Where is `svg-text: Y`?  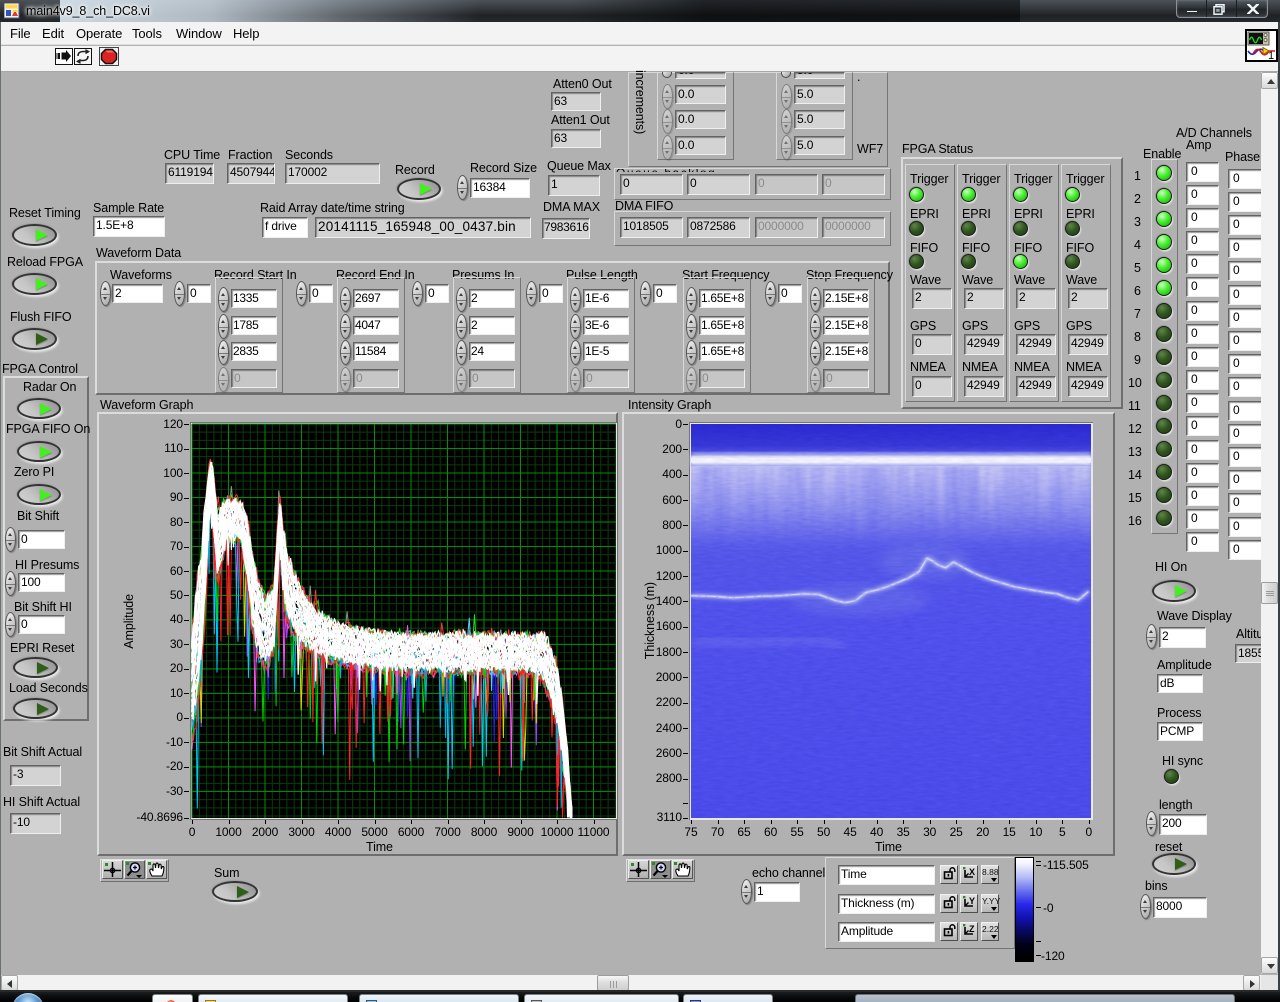 svg-text: Y is located at coordinates (972, 901).